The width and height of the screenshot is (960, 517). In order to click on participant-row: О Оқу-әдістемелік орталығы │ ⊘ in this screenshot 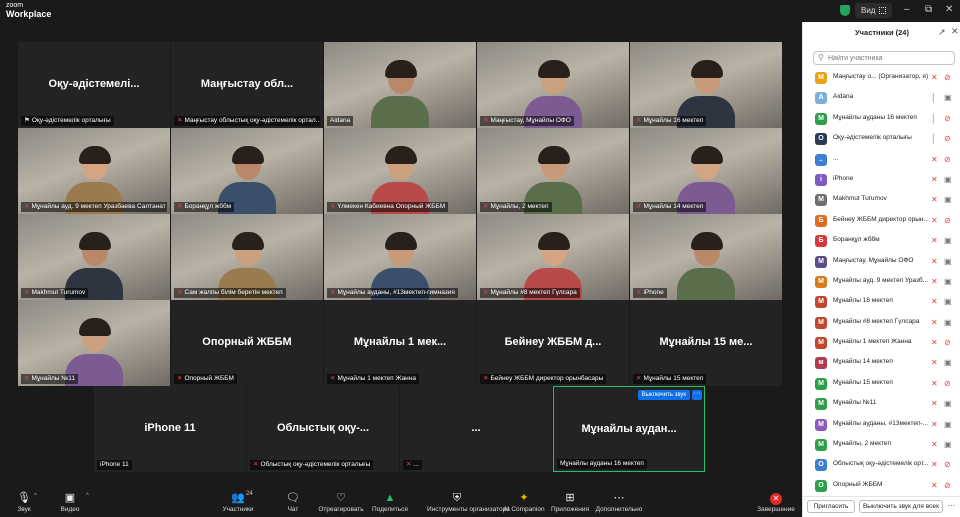, I will do `click(881, 139)`.